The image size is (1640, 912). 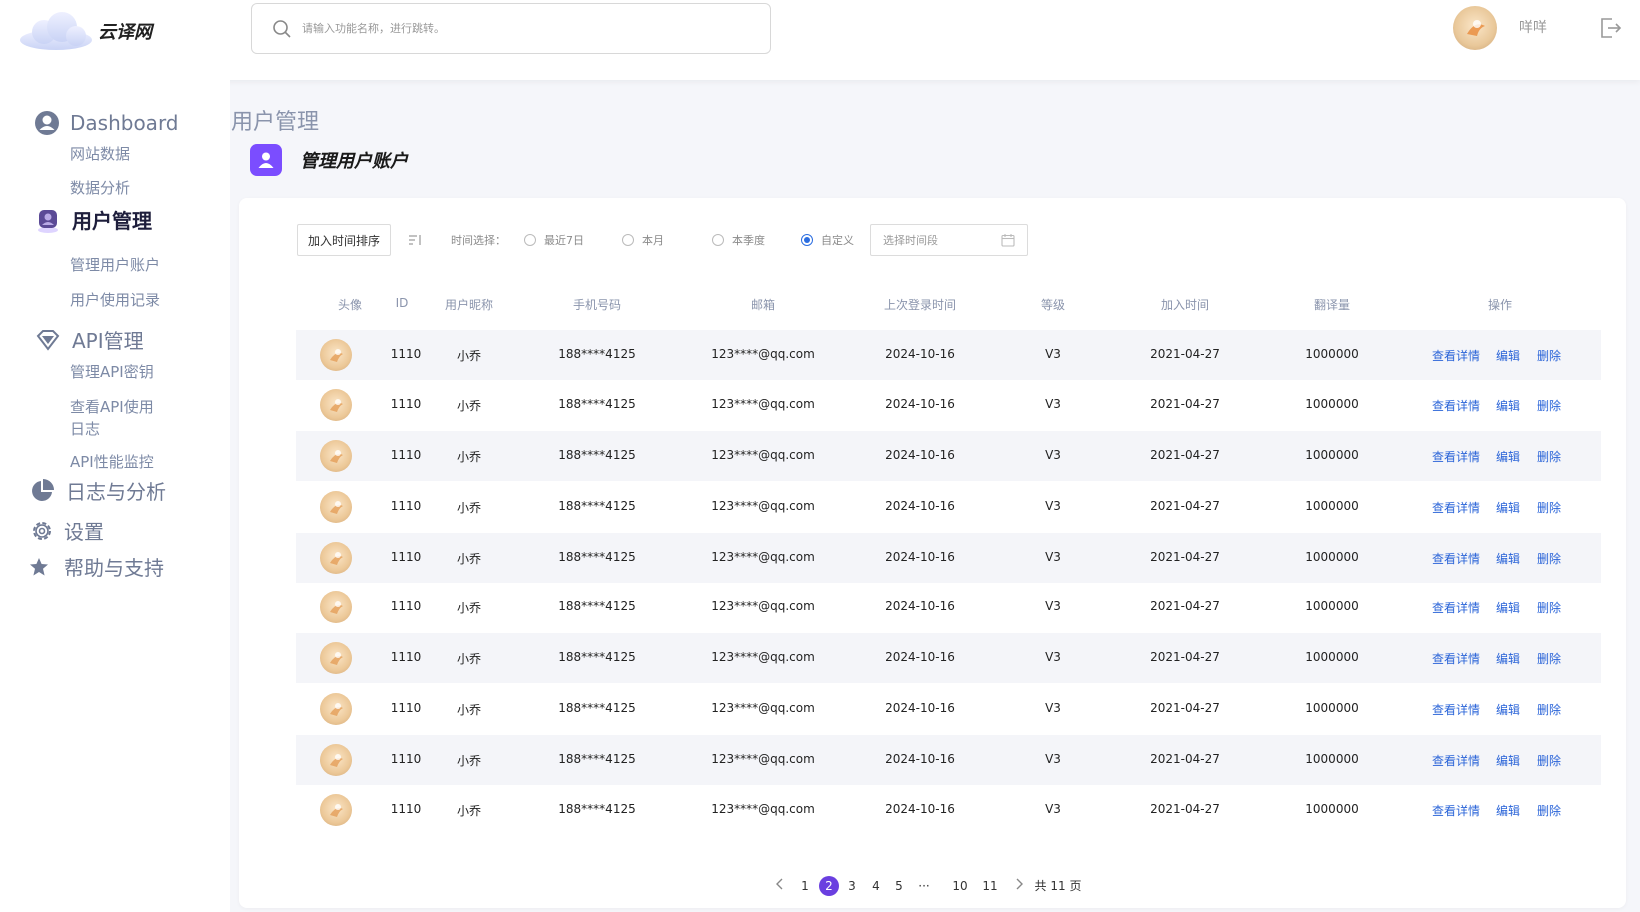 I want to click on sort-order-icon, so click(x=415, y=240).